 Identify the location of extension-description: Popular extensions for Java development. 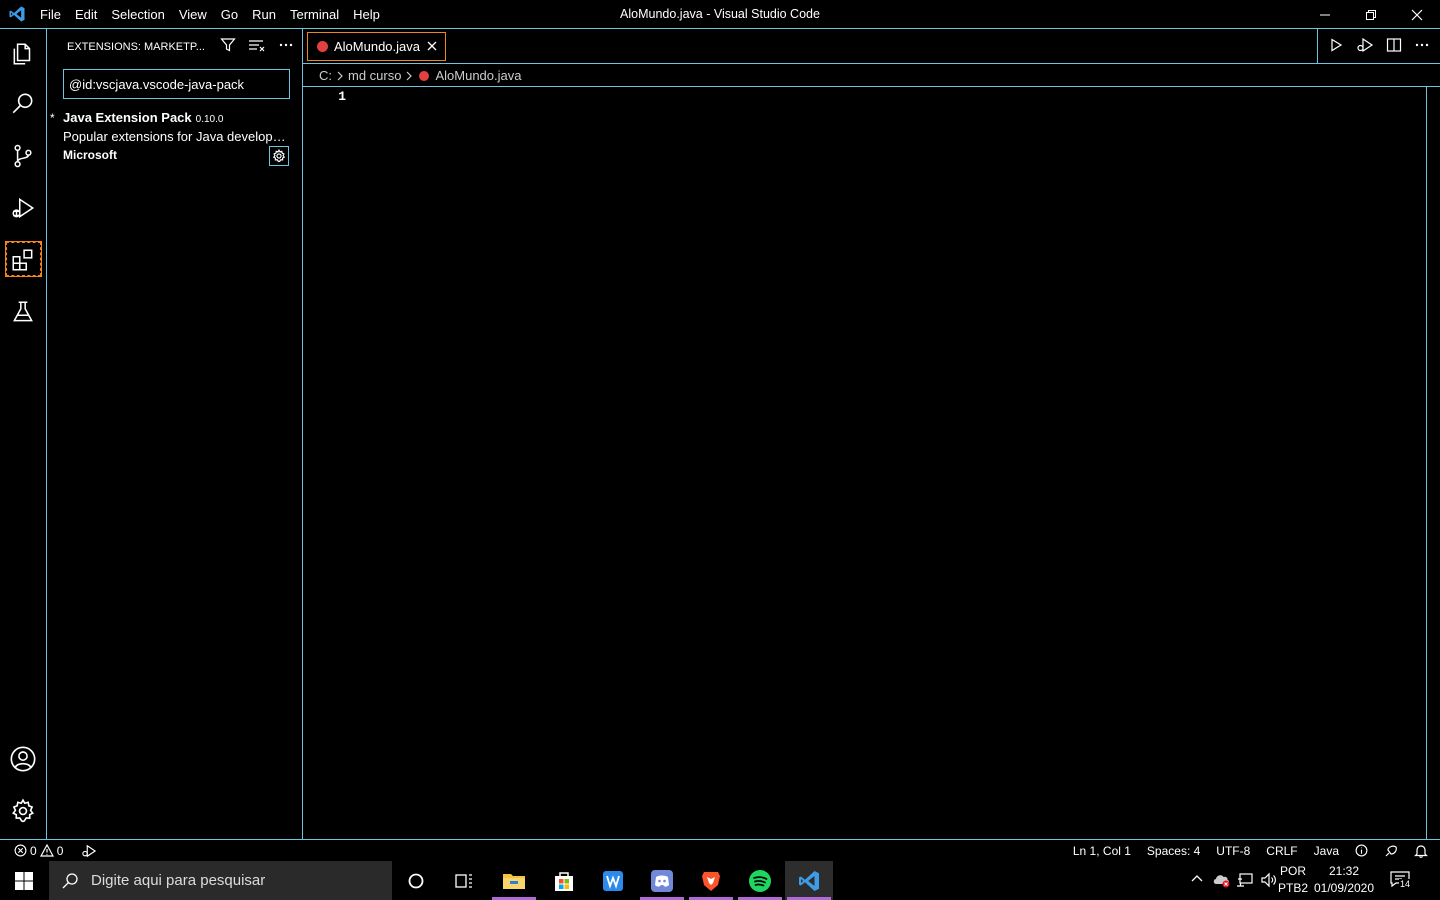
(177, 136).